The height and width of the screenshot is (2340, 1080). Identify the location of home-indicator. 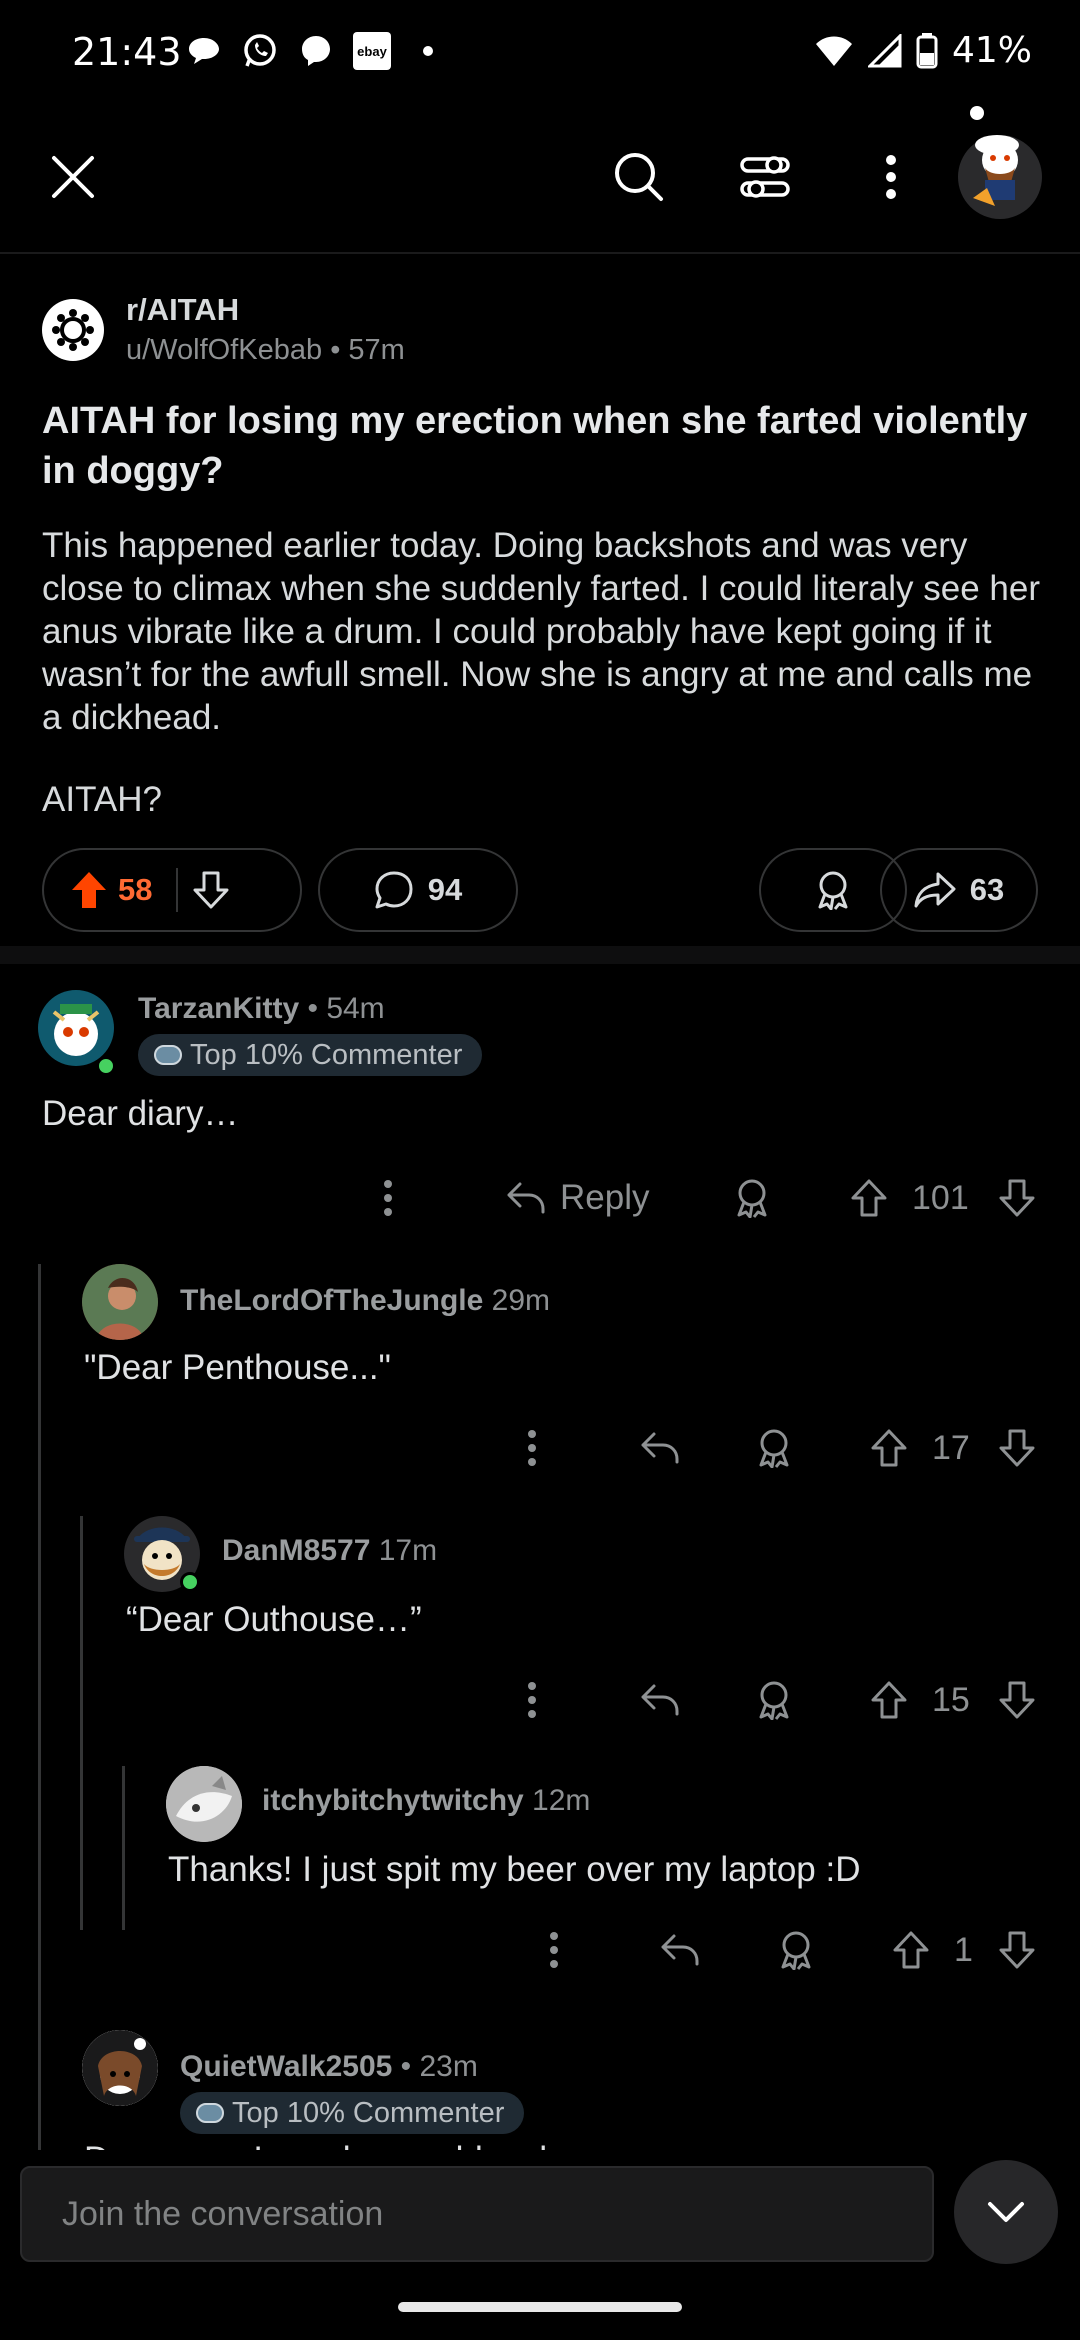
(540, 2307).